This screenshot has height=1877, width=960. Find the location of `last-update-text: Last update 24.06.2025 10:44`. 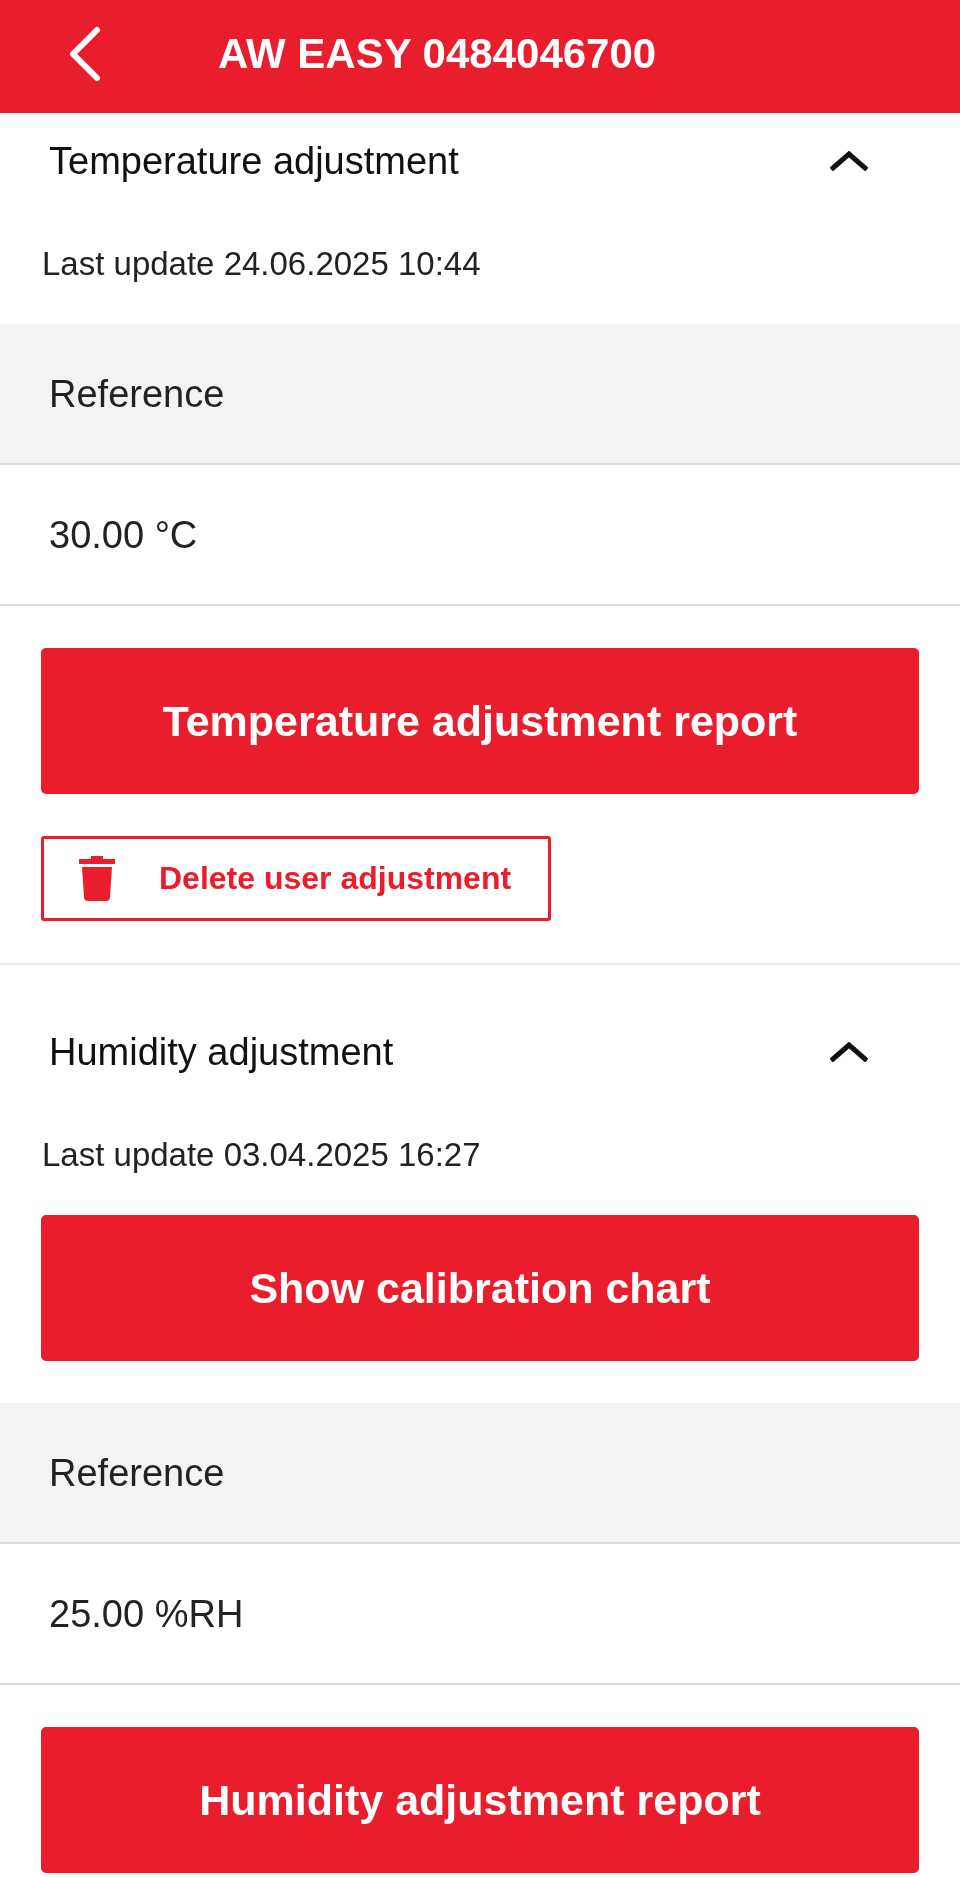

last-update-text: Last update 24.06.2025 10:44 is located at coordinates (261, 264).